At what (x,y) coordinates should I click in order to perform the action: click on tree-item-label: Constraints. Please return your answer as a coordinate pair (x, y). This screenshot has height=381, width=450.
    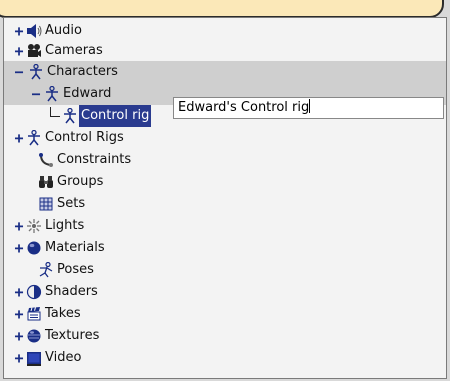
    Looking at the image, I should click on (94, 159).